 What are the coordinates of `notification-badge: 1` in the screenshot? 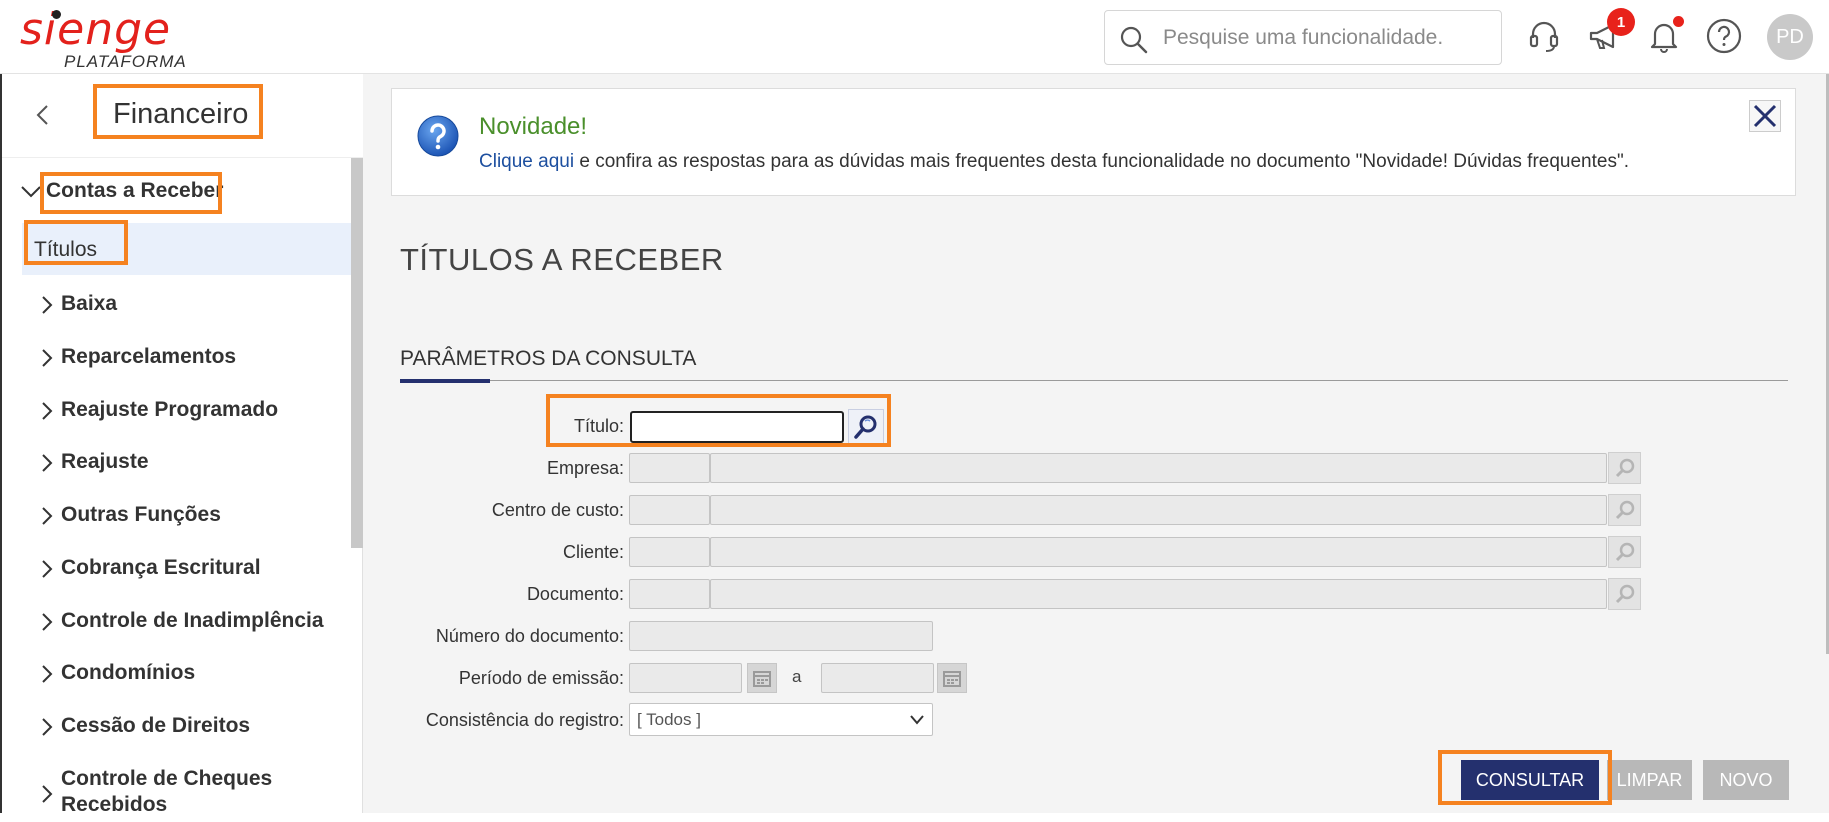 It's located at (1621, 22).